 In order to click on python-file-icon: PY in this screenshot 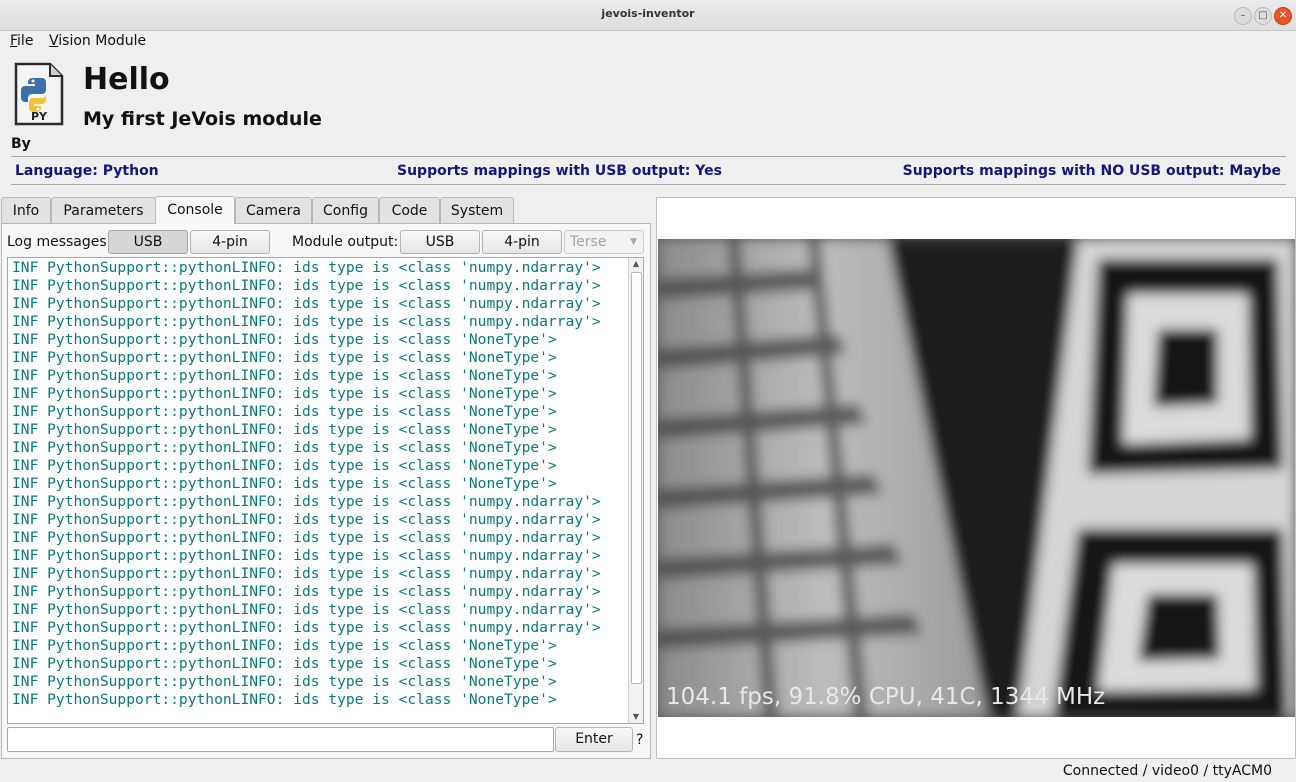, I will do `click(39, 94)`.